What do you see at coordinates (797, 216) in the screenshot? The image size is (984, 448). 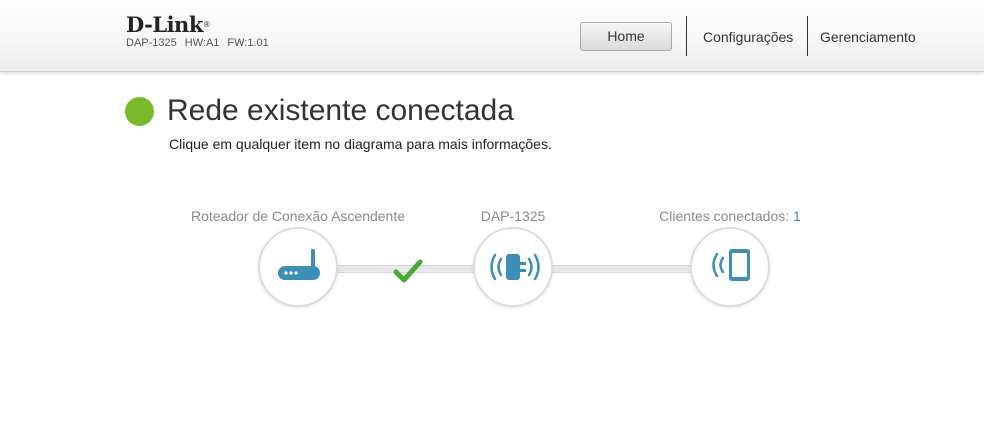 I see `clients-count: 1` at bounding box center [797, 216].